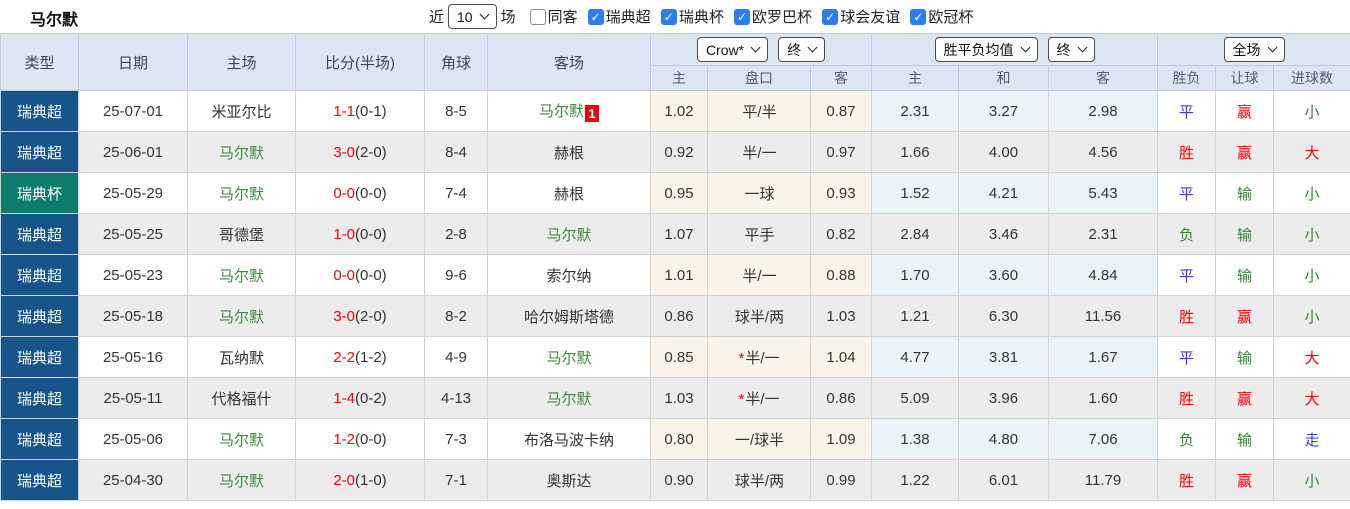  What do you see at coordinates (371, 152) in the screenshot?
I see `halftime-score: (2-0)` at bounding box center [371, 152].